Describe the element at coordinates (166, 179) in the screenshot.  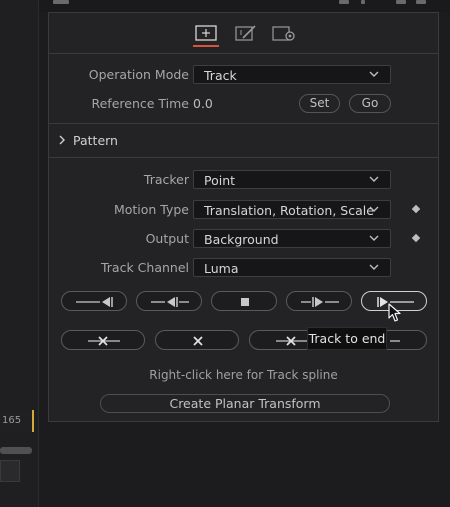
I see `tracker-label: Tracker` at that location.